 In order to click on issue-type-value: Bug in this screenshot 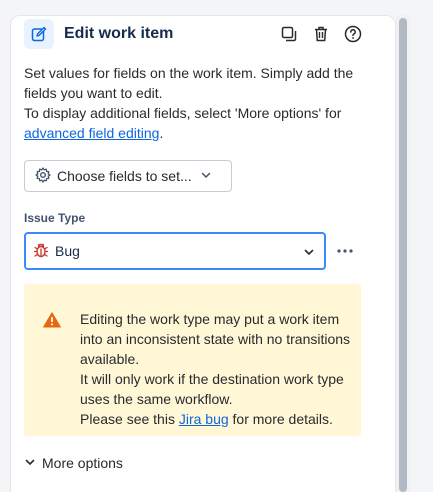, I will do `click(67, 251)`.